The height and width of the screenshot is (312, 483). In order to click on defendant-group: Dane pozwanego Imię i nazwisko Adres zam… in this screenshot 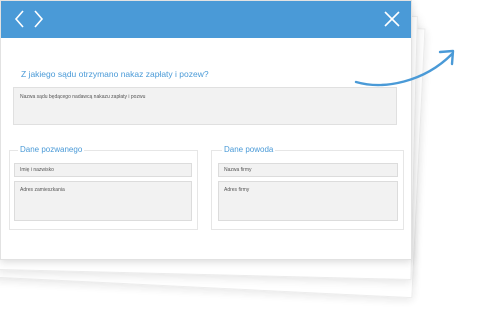, I will do `click(103, 187)`.